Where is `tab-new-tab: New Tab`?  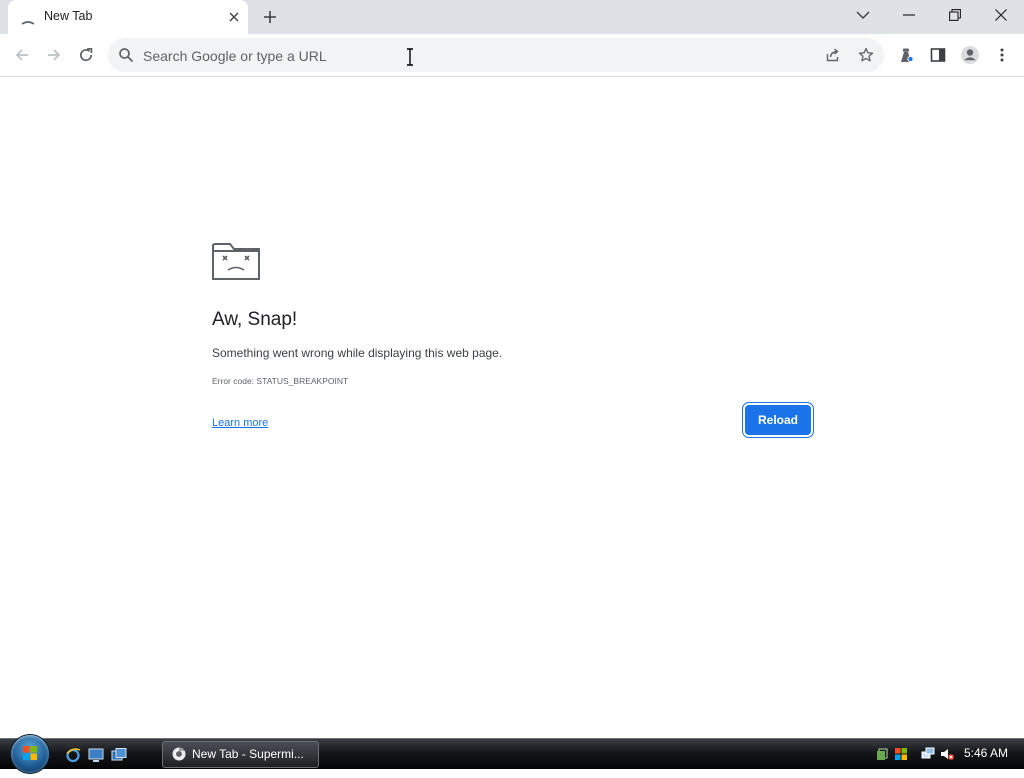
tab-new-tab: New Tab is located at coordinates (128, 17).